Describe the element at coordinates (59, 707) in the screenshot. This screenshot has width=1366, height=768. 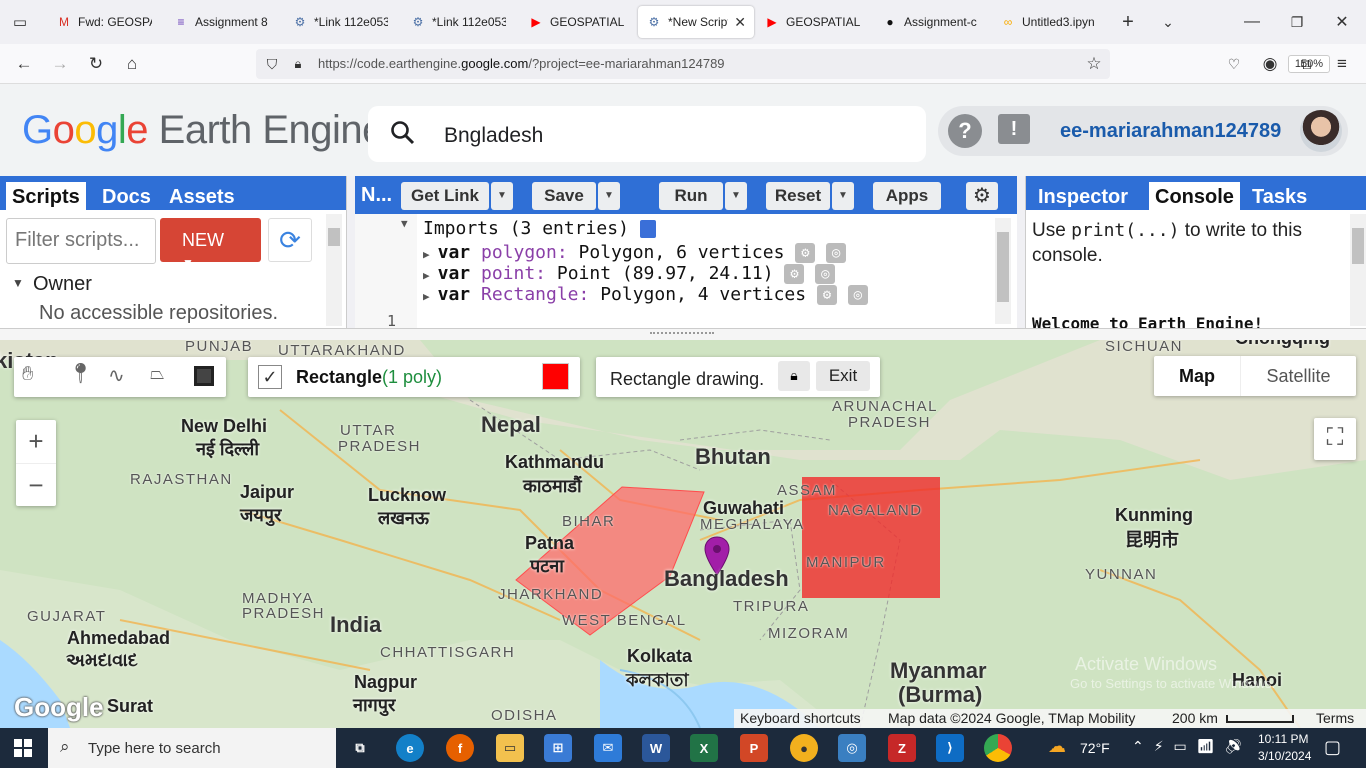
I see `google-map-logo: Google` at that location.